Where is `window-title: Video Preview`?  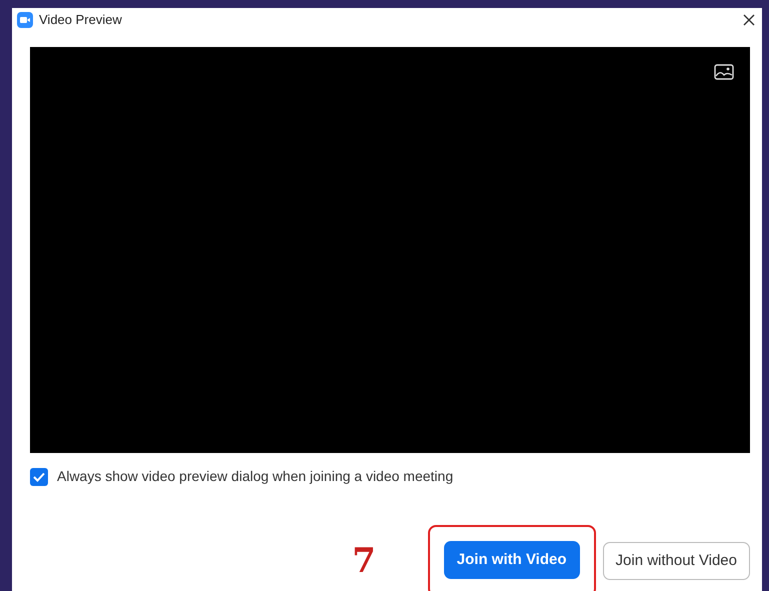
window-title: Video Preview is located at coordinates (80, 20).